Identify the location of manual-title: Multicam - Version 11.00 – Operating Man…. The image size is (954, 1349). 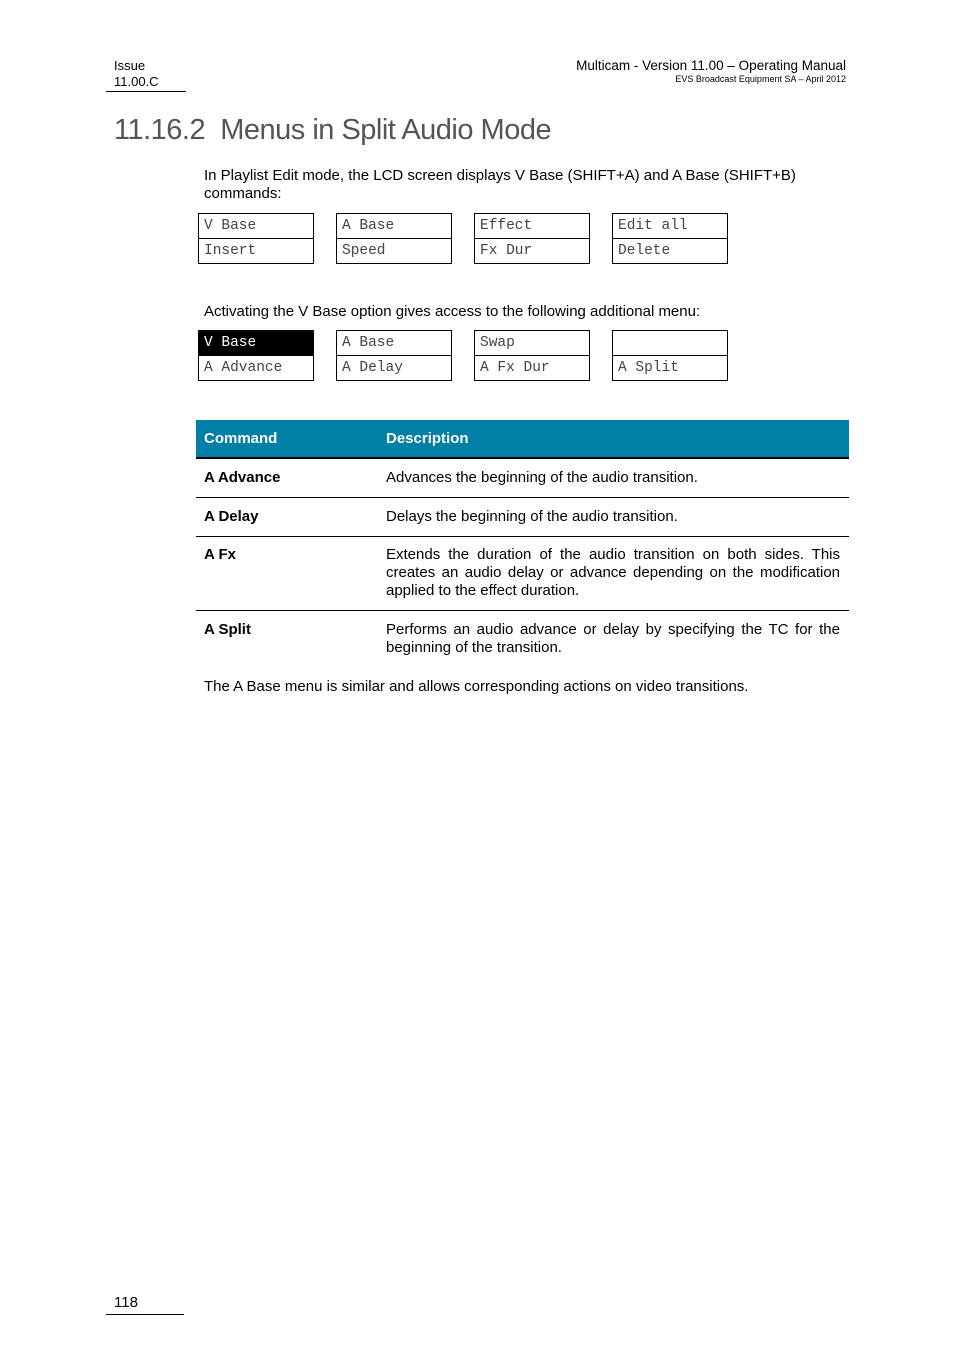
(711, 65).